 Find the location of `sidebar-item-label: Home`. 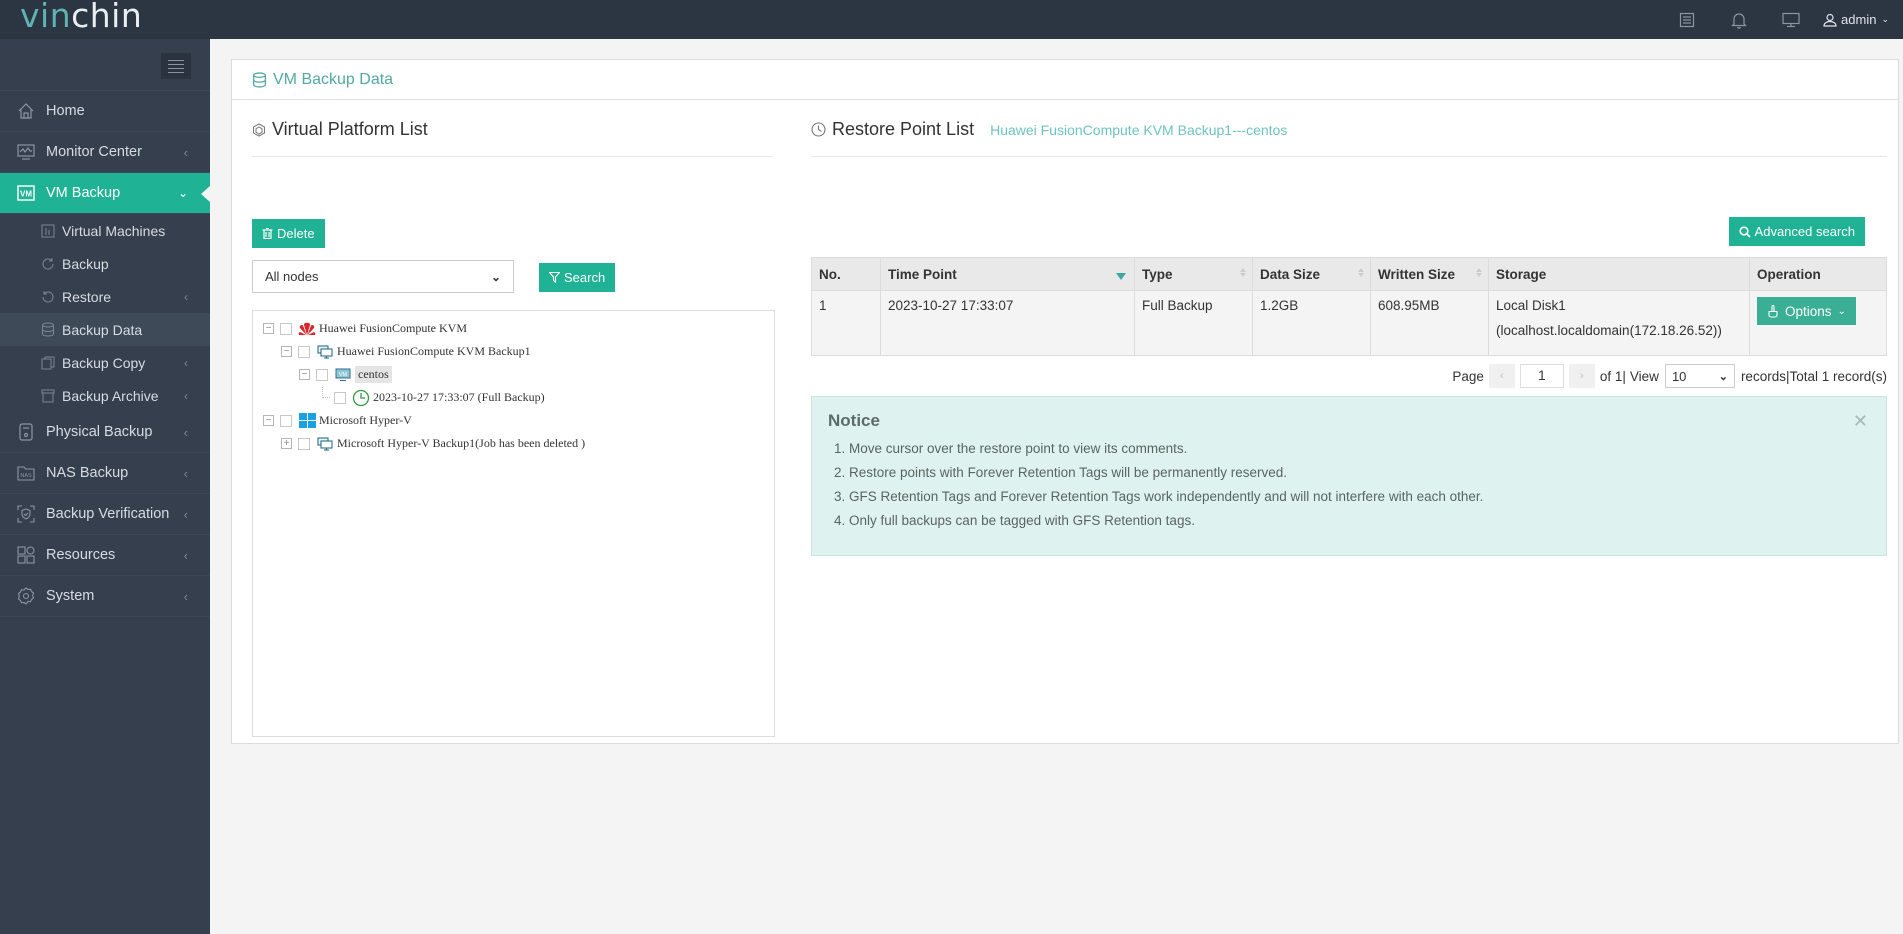

sidebar-item-label: Home is located at coordinates (65, 111).